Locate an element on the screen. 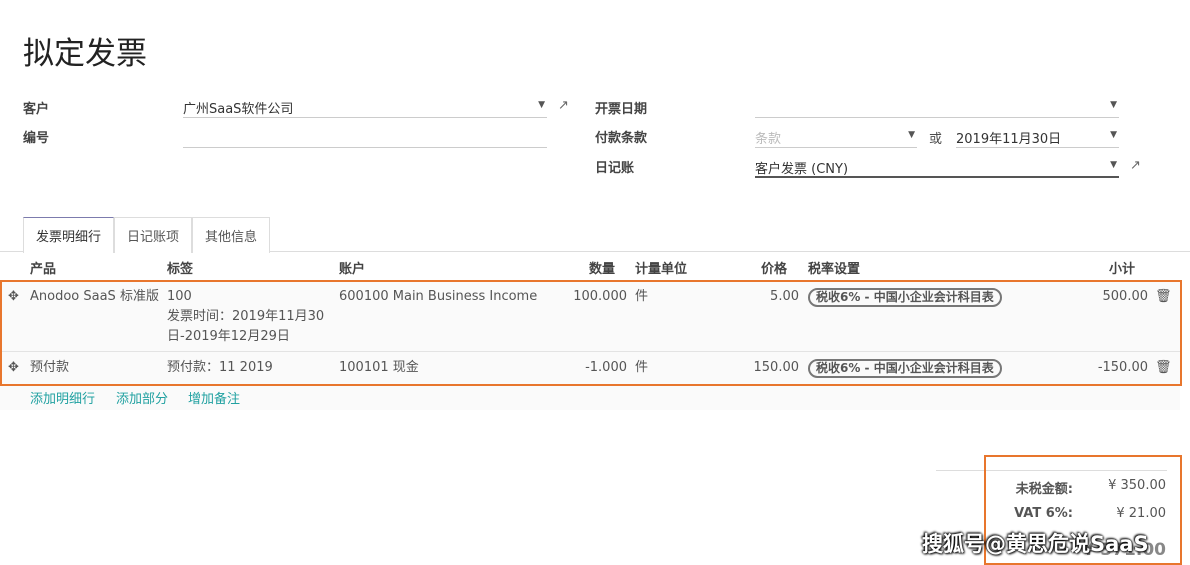  payment-terms-placeholder: 条款 is located at coordinates (768, 139).